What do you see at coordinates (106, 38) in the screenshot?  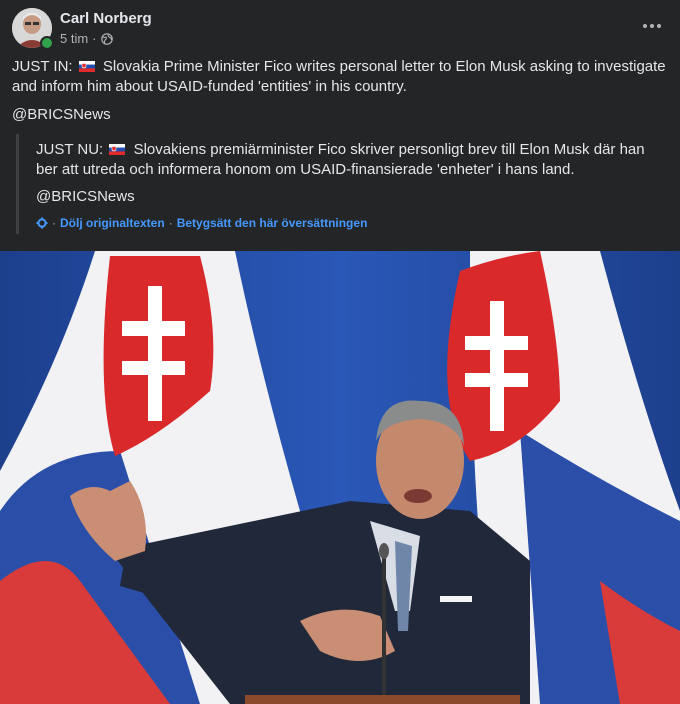 I see `globe-icon` at bounding box center [106, 38].